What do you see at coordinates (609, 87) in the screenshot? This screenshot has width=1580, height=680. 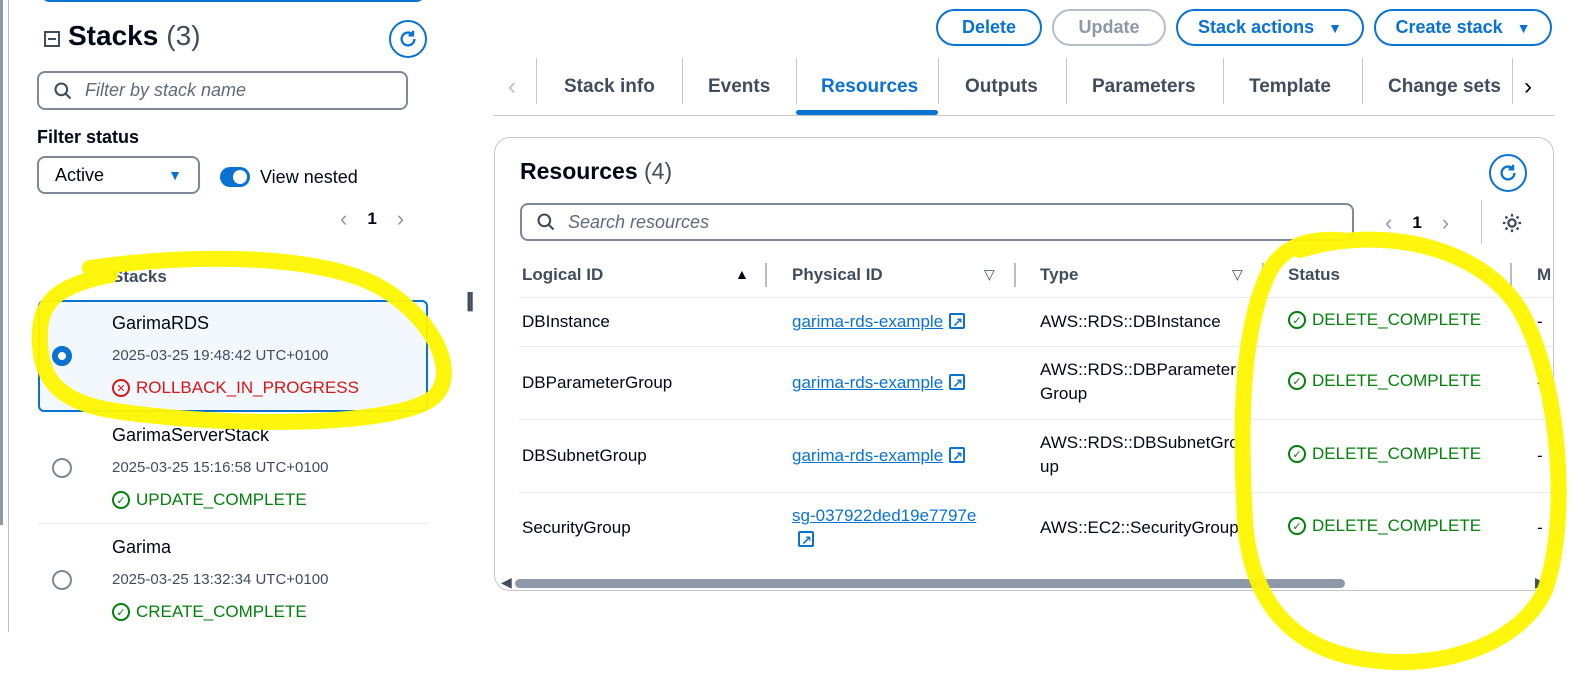 I see `tab-stack-info: Stack info` at bounding box center [609, 87].